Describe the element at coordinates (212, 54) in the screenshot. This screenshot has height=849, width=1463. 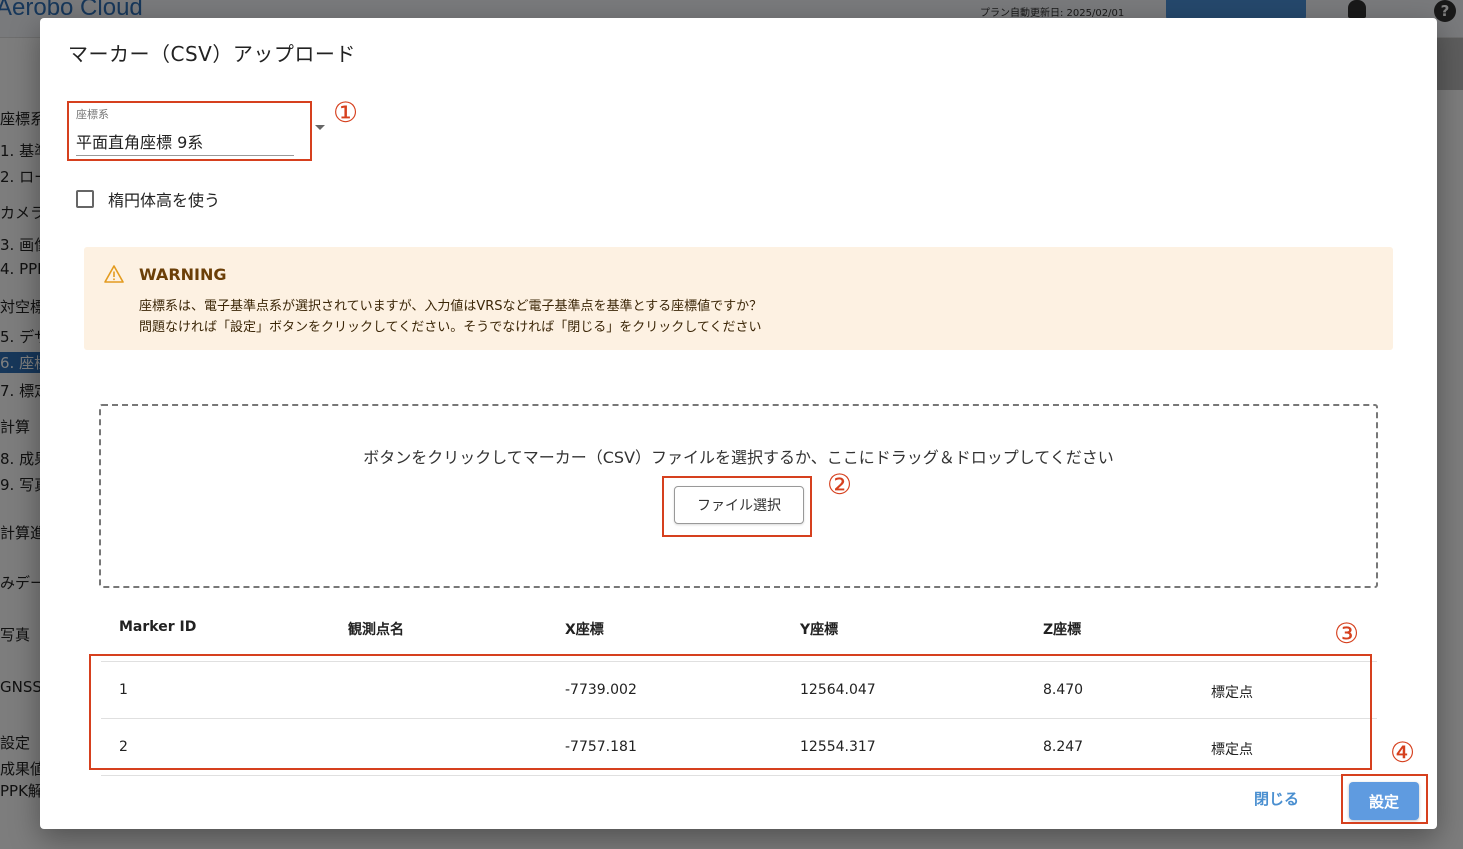
I see `dialog-title: マーカー（CSV）アップロード` at that location.